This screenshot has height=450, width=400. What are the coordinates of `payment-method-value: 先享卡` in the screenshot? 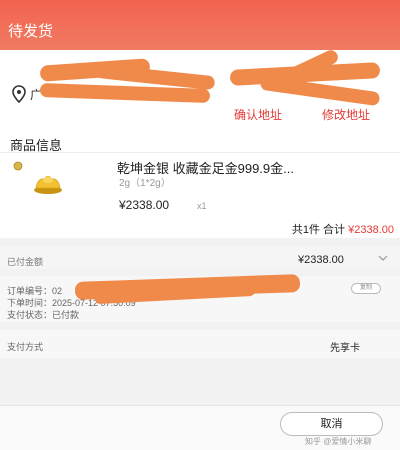 It's located at (345, 348).